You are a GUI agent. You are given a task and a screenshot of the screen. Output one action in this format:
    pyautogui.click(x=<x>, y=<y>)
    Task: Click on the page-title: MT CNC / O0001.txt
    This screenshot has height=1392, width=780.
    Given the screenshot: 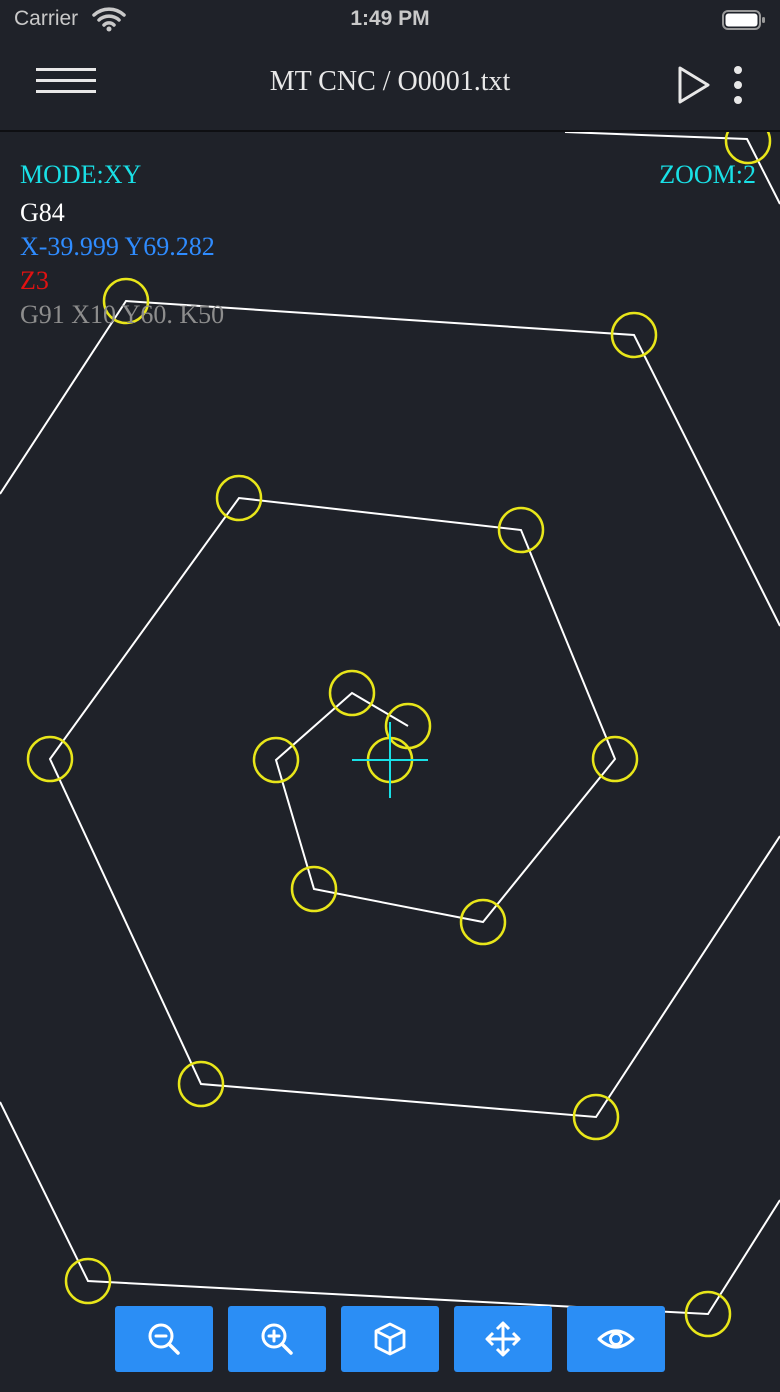 What is the action you would take?
    pyautogui.click(x=390, y=81)
    